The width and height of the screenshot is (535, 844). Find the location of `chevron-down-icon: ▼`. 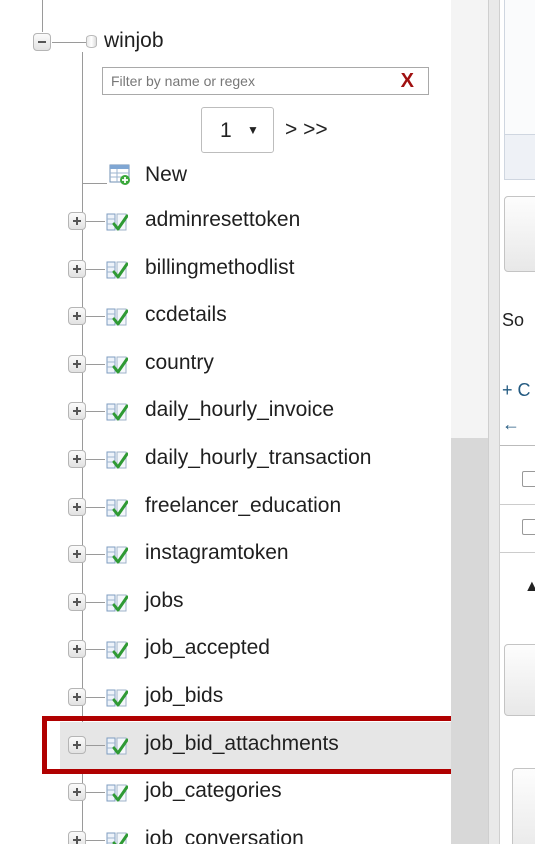

chevron-down-icon: ▼ is located at coordinates (253, 130).